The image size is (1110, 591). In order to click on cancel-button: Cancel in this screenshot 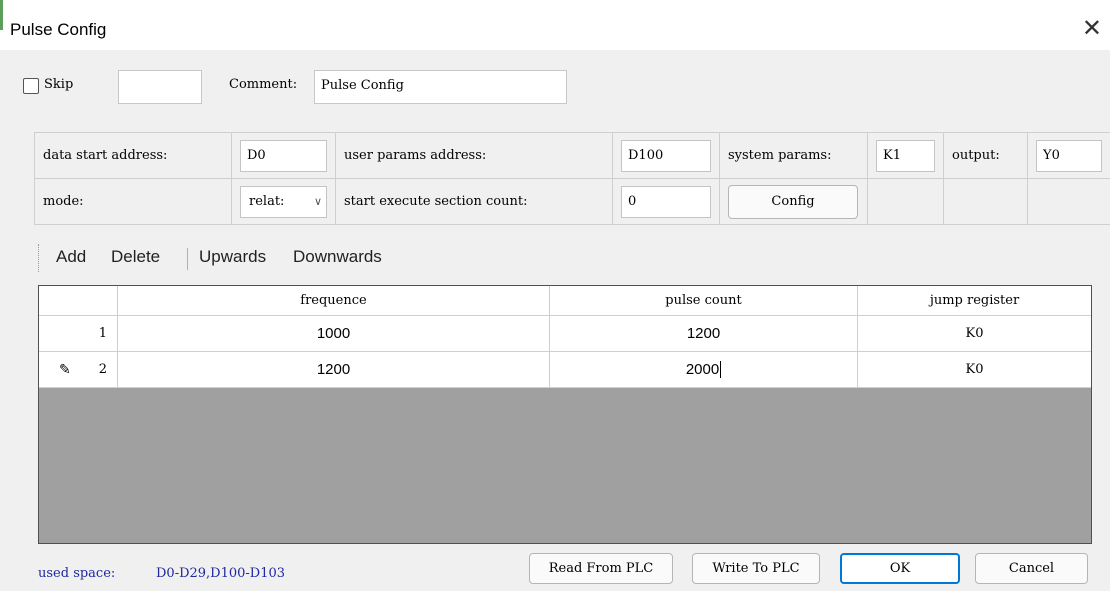, I will do `click(1031, 568)`.